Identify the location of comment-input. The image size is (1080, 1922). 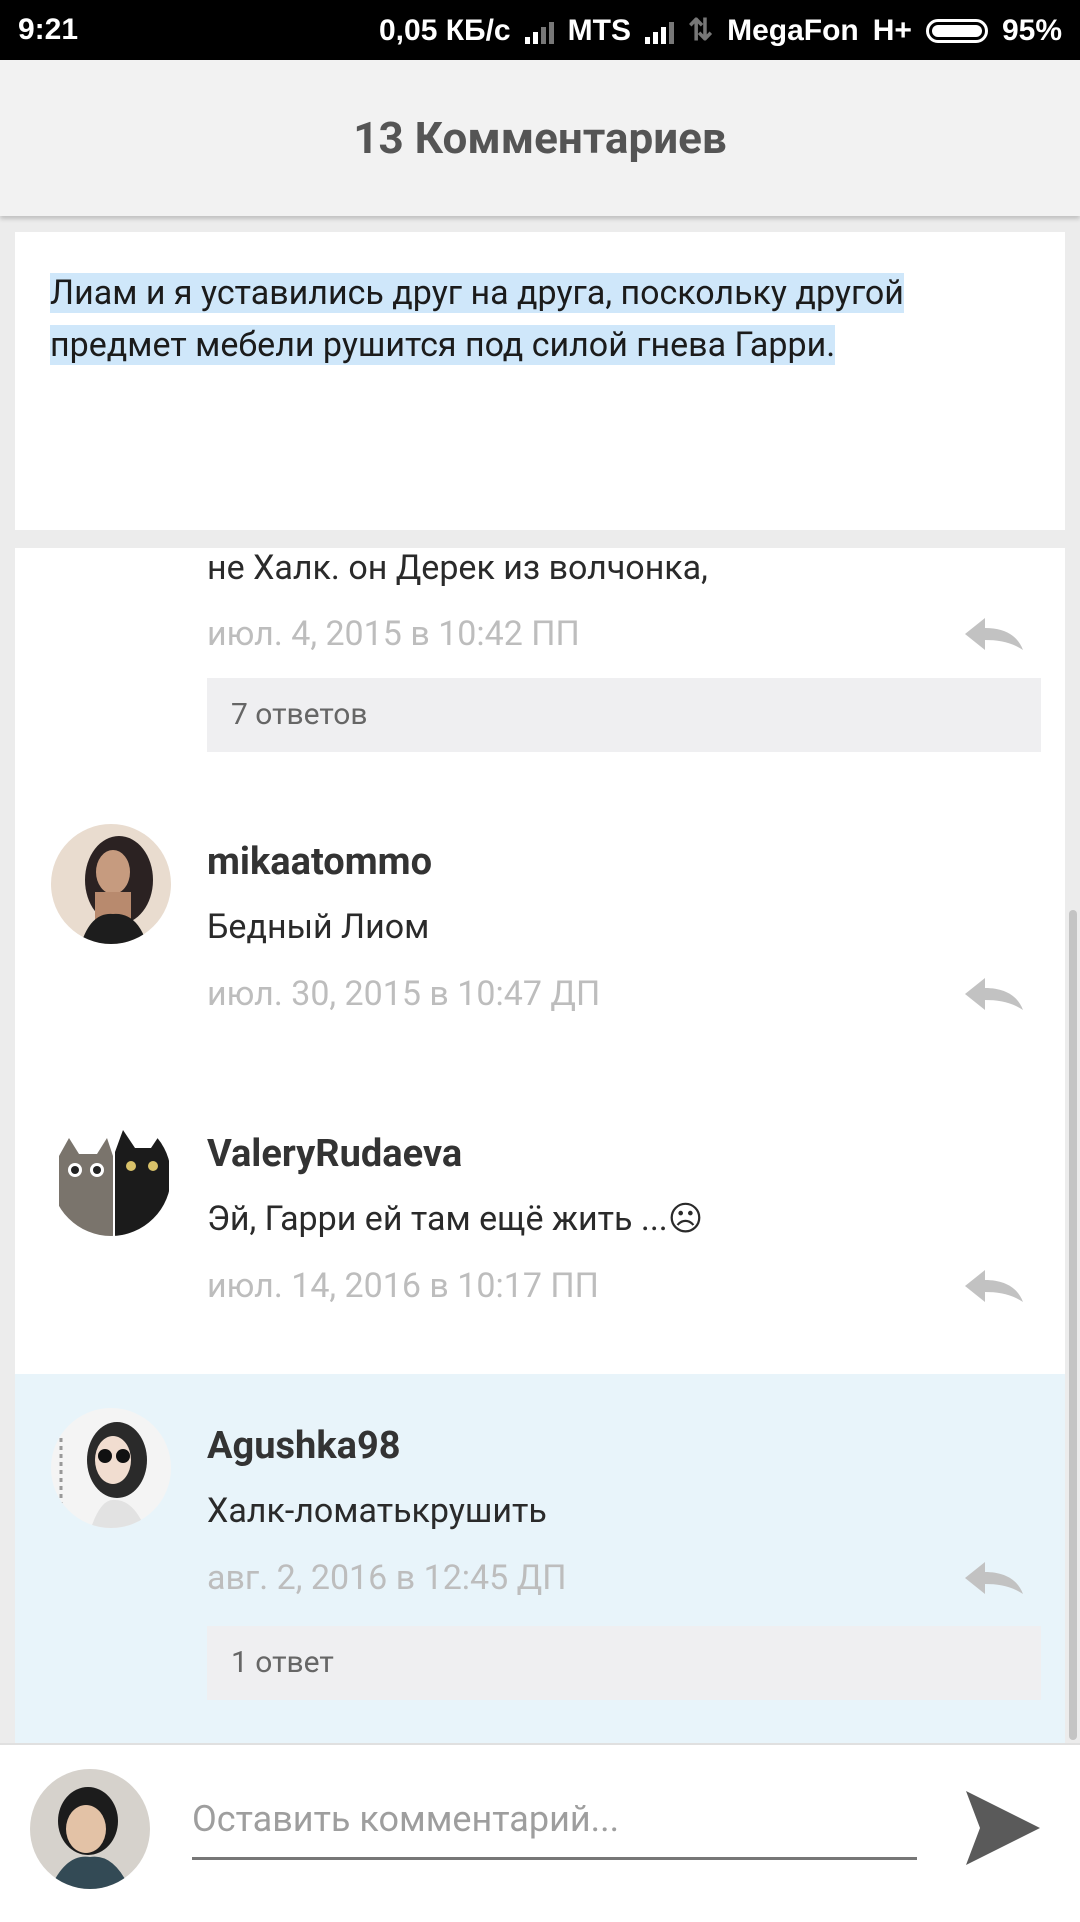
(554, 1820).